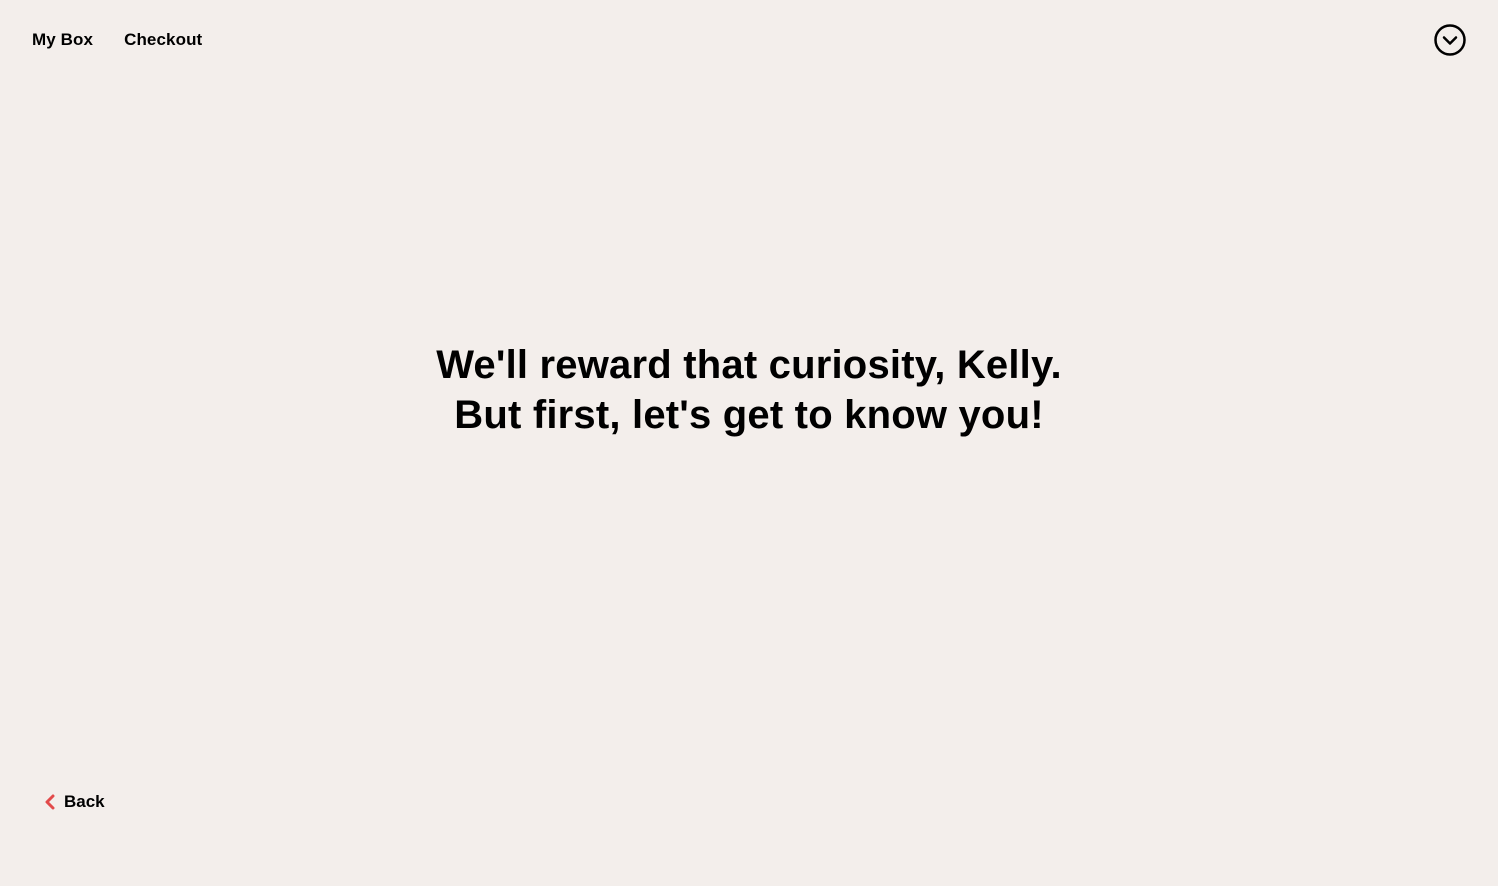  What do you see at coordinates (163, 40) in the screenshot?
I see `nav-link-checkout: Checkout` at bounding box center [163, 40].